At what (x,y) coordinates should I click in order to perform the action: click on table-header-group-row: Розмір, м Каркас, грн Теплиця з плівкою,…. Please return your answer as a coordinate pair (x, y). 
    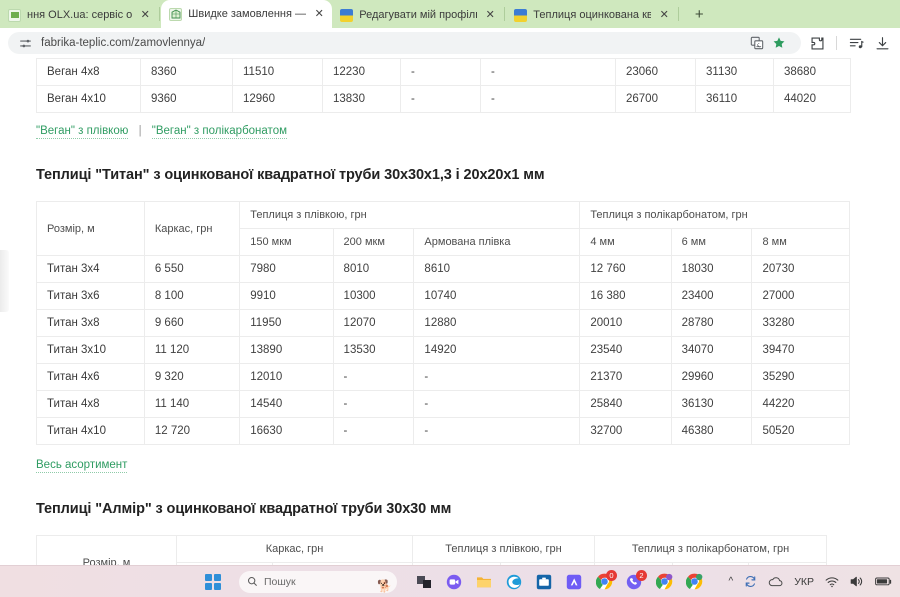
    Looking at the image, I should click on (443, 228).